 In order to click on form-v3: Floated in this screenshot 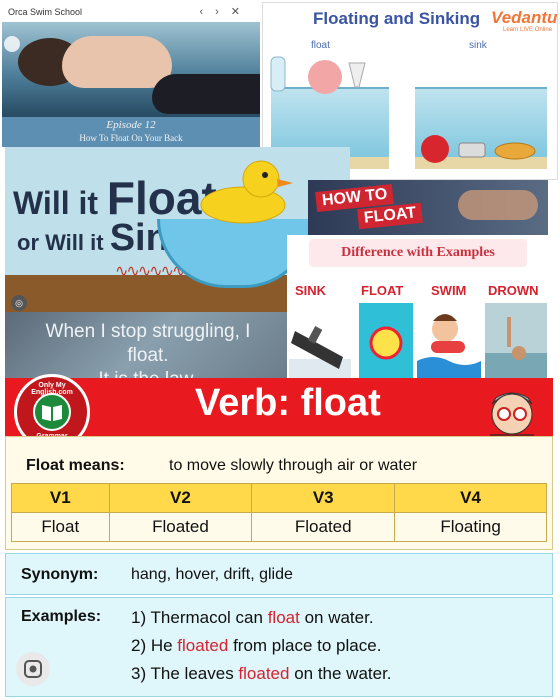, I will do `click(323, 527)`.